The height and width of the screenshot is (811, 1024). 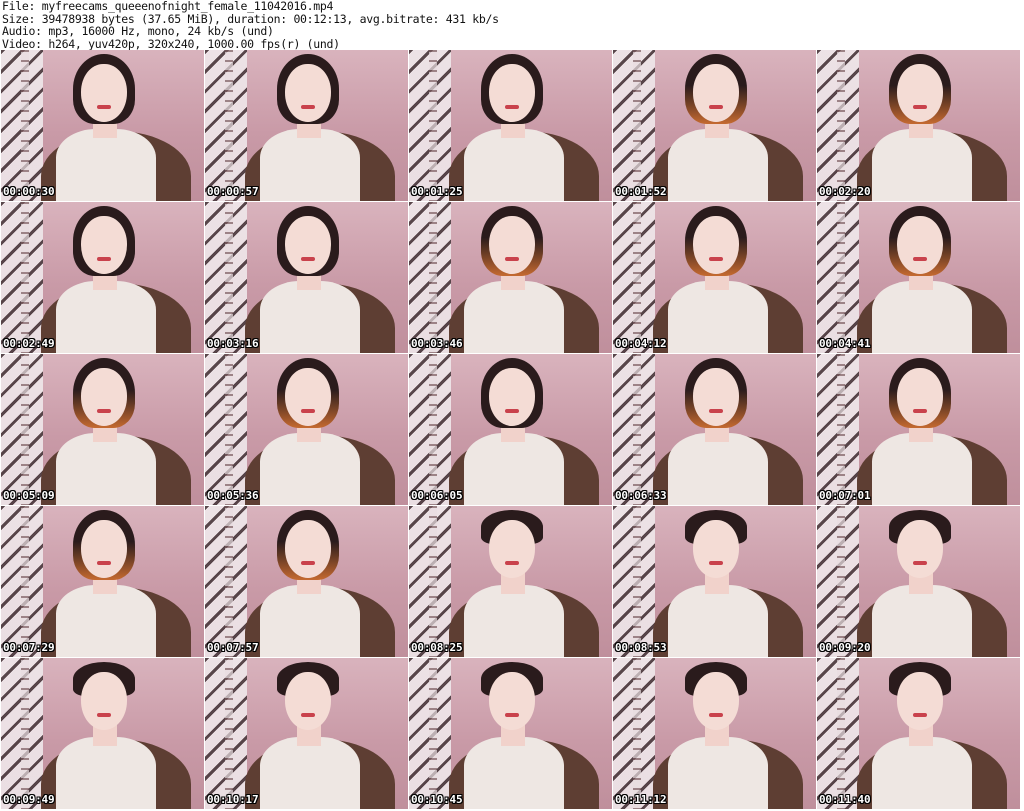 What do you see at coordinates (29, 799) in the screenshot?
I see `thumbnail-timestamp: 00:09:49` at bounding box center [29, 799].